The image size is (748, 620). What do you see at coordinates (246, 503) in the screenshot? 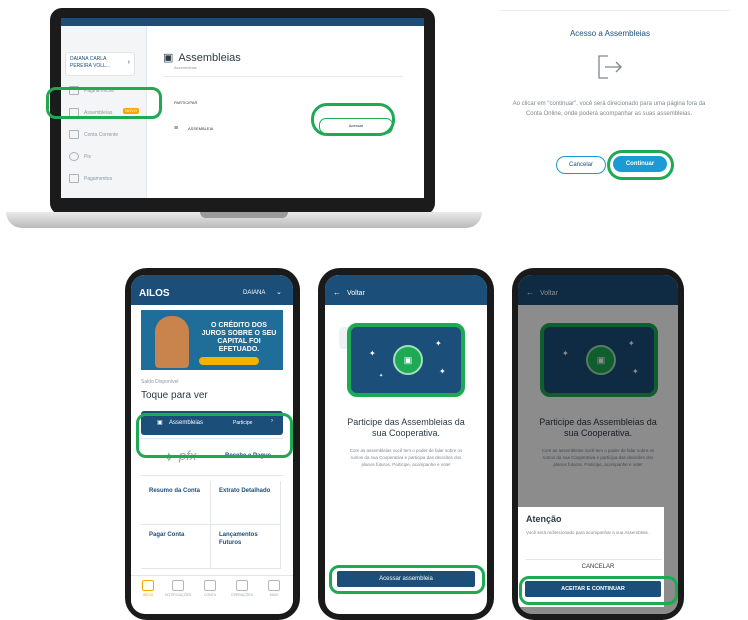
I see `tile-detailed-statement: Extrato Detalhado` at bounding box center [246, 503].